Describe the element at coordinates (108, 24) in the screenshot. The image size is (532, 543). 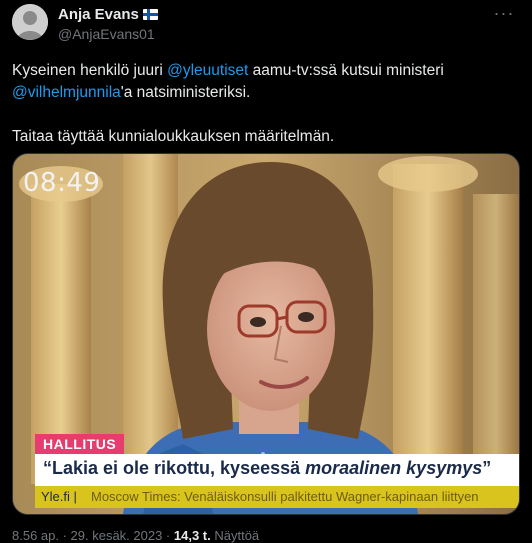
I see `author: Anja Evans @AnjaEvans01` at that location.